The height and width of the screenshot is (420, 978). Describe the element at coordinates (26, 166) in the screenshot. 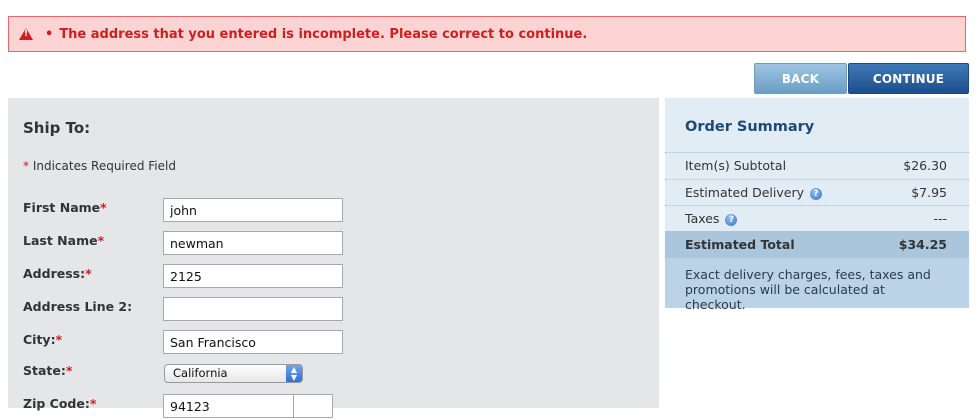

I see `required-star: *` at that location.